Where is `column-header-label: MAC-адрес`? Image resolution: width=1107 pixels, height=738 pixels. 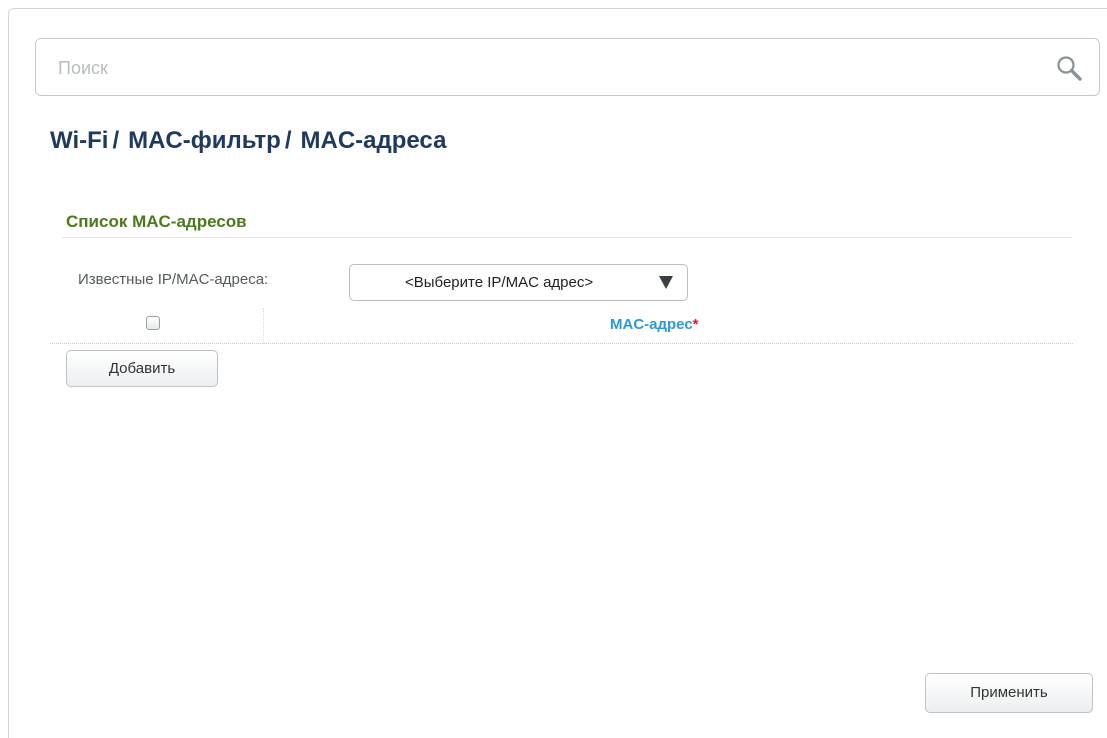 column-header-label: MAC-адрес is located at coordinates (651, 324).